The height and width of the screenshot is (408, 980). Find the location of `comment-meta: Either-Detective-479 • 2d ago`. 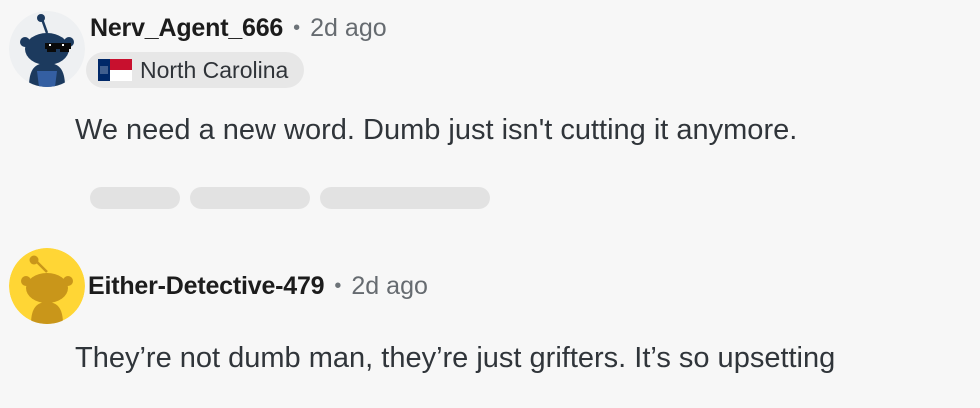

comment-meta: Either-Detective-479 • 2d ago is located at coordinates (258, 286).